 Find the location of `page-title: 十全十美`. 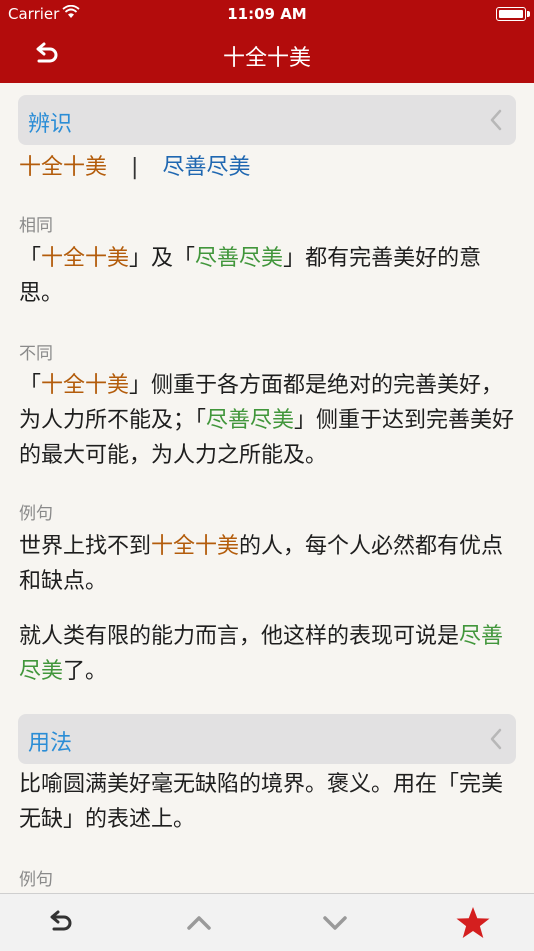

page-title: 十全十美 is located at coordinates (266, 58).